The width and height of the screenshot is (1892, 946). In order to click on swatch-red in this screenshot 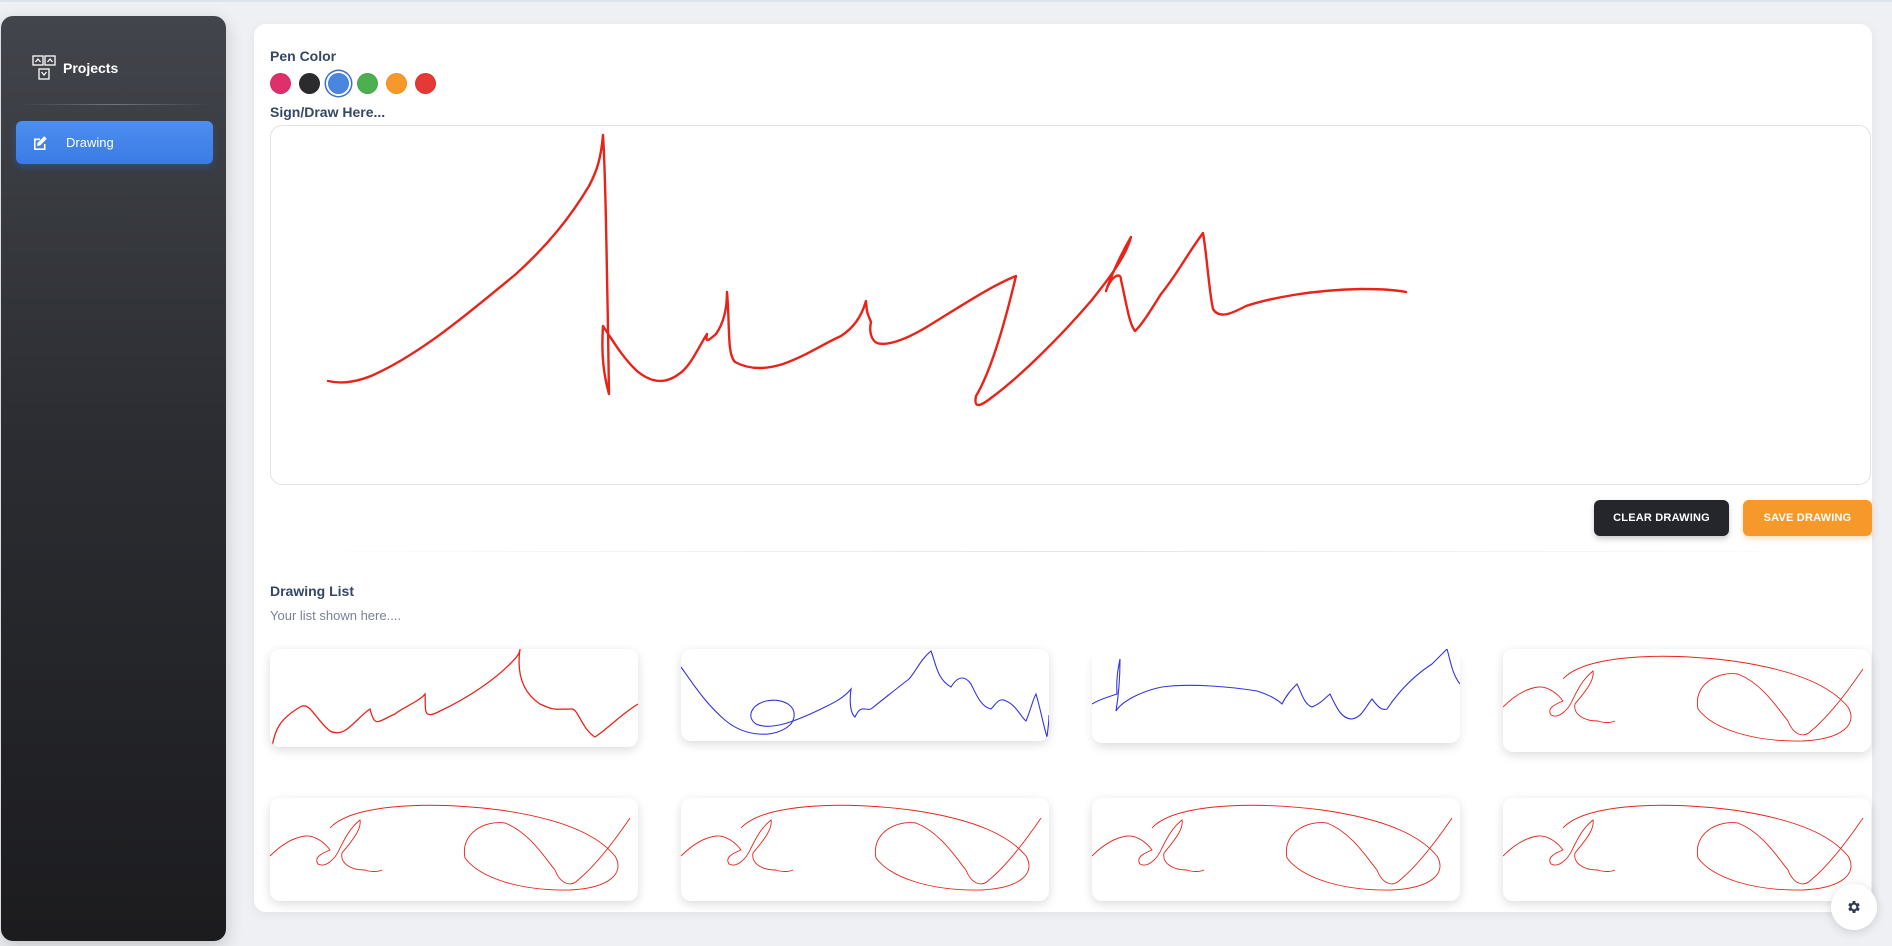, I will do `click(425, 83)`.